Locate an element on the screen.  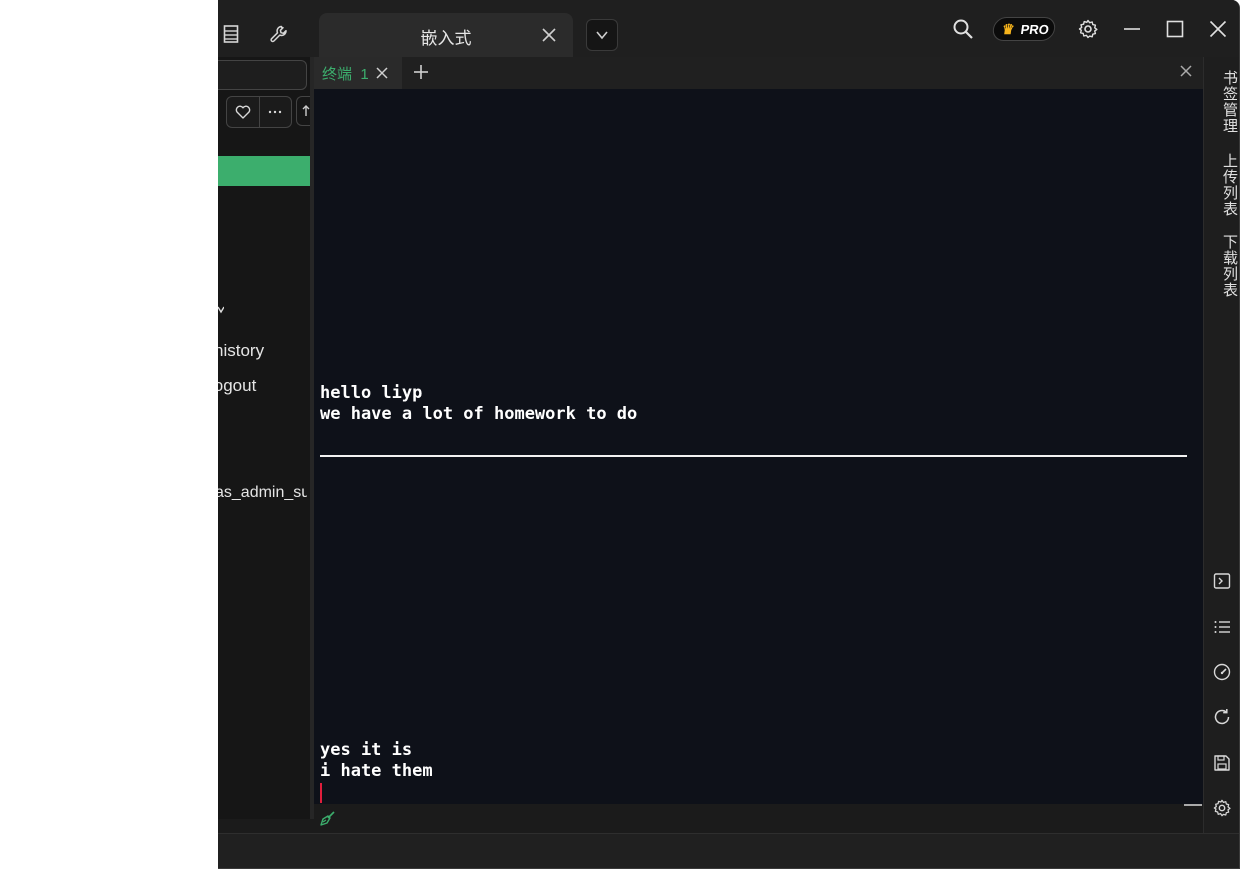
maximize-icon is located at coordinates (1175, 29).